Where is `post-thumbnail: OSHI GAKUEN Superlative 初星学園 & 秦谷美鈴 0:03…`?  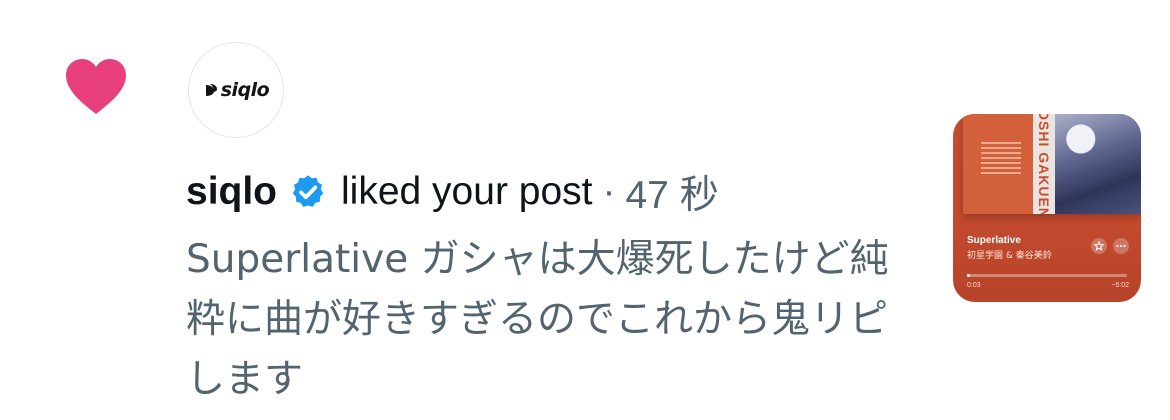
post-thumbnail: OSHI GAKUEN Superlative 初星学園 & 秦谷美鈴 0:03… is located at coordinates (1047, 208).